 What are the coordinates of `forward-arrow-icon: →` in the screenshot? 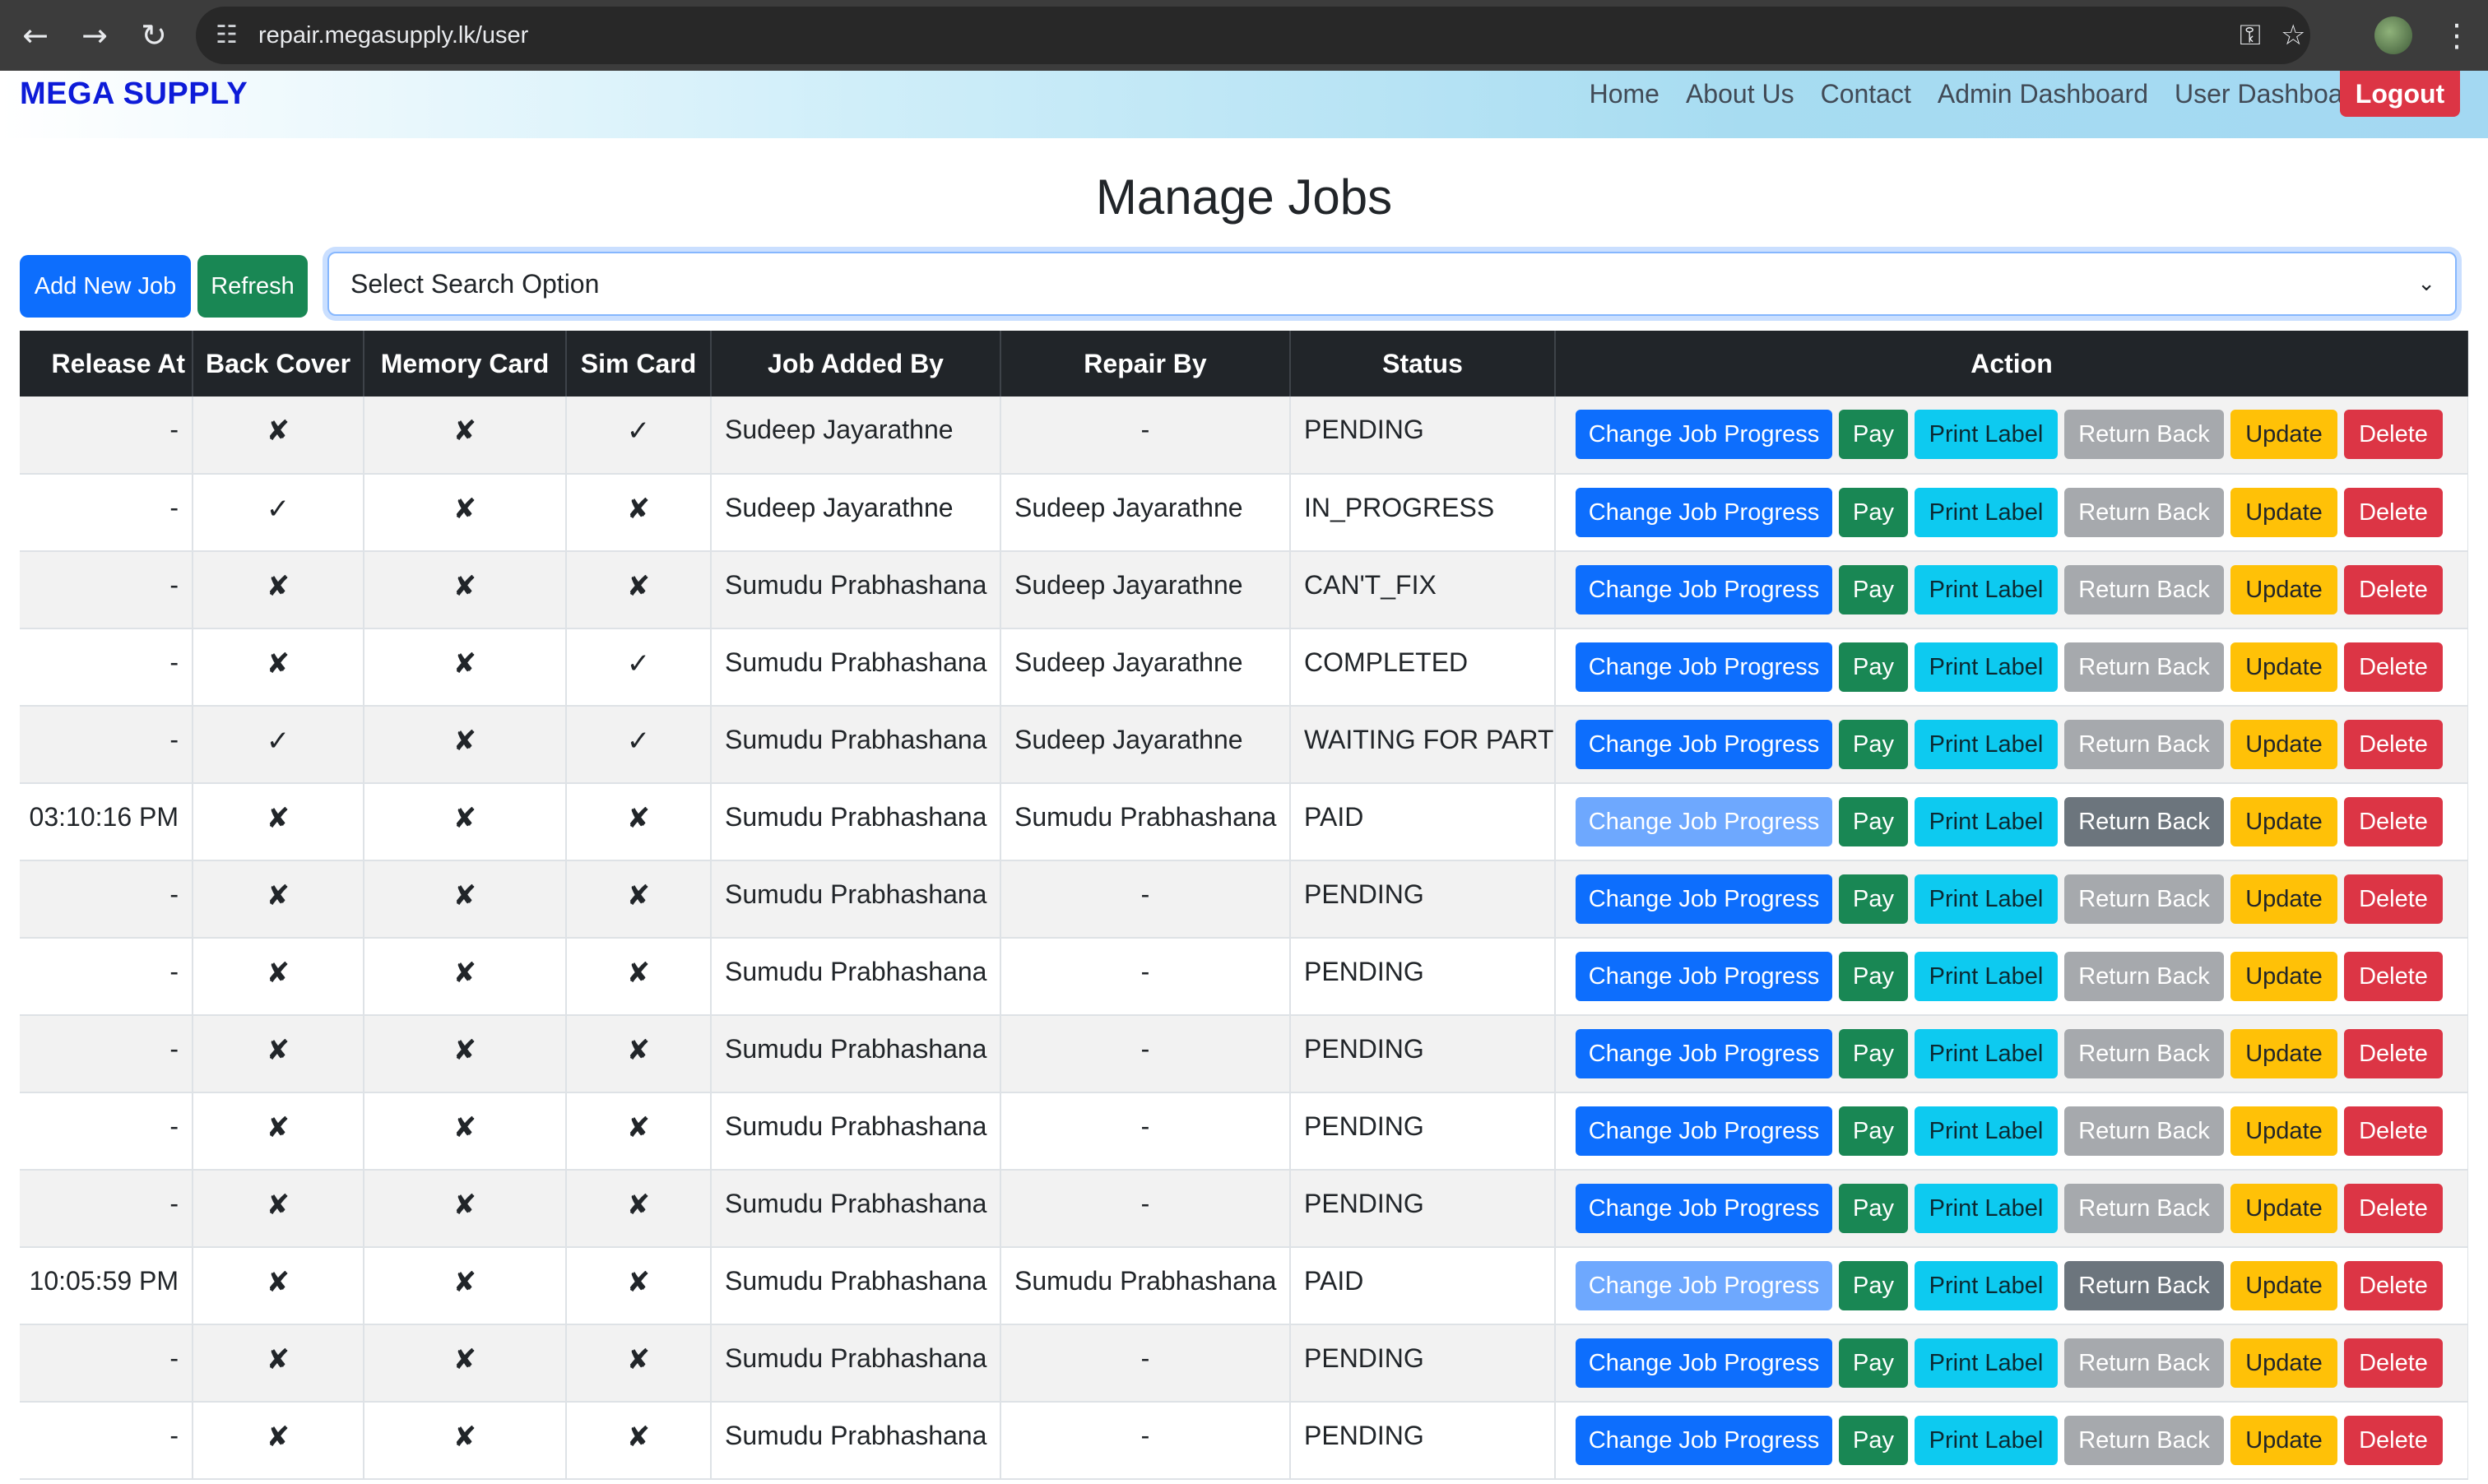 It's located at (95, 35).